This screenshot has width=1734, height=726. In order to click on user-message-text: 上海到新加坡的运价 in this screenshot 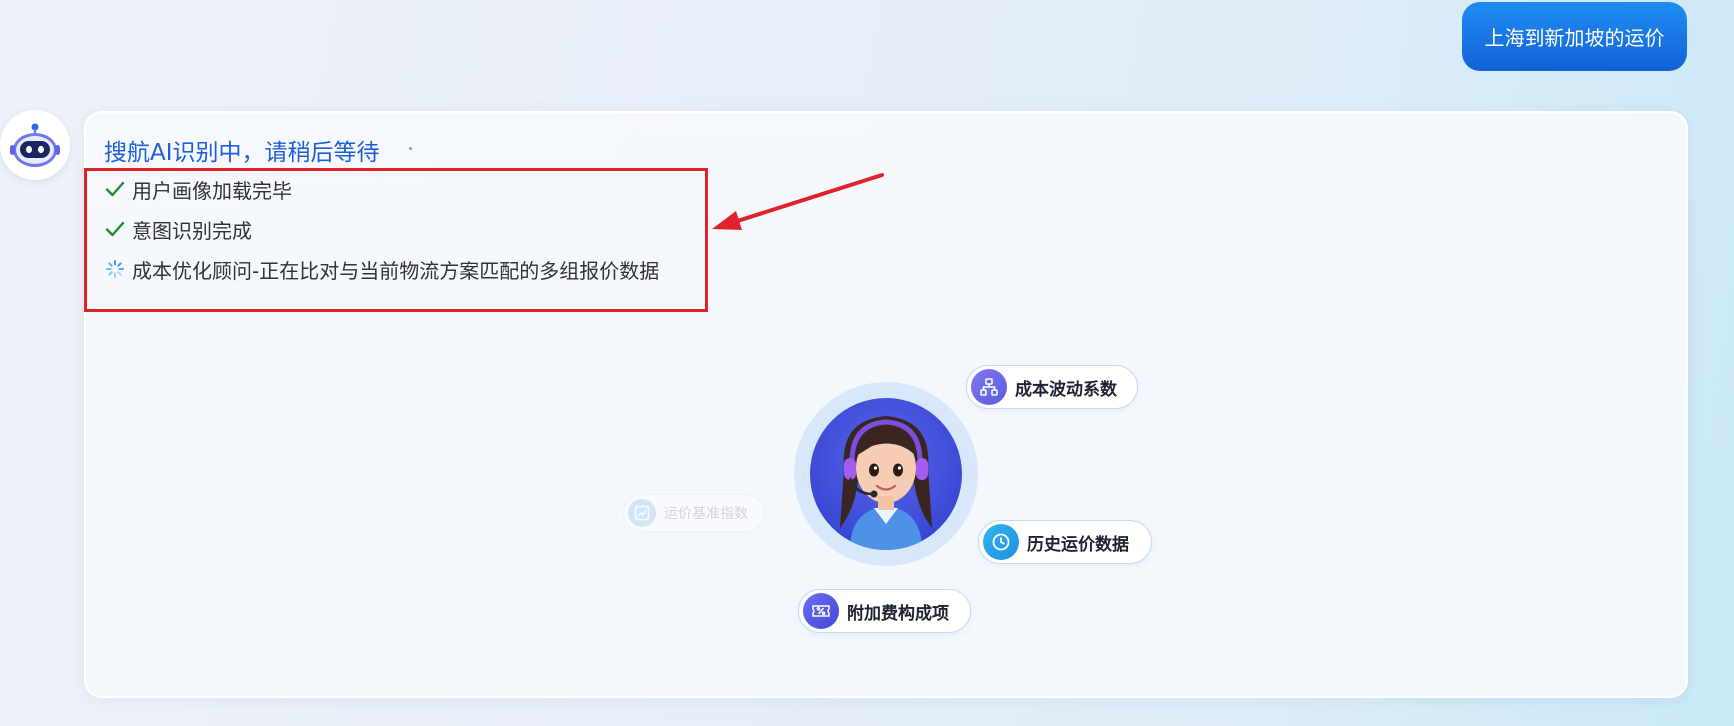, I will do `click(1574, 38)`.